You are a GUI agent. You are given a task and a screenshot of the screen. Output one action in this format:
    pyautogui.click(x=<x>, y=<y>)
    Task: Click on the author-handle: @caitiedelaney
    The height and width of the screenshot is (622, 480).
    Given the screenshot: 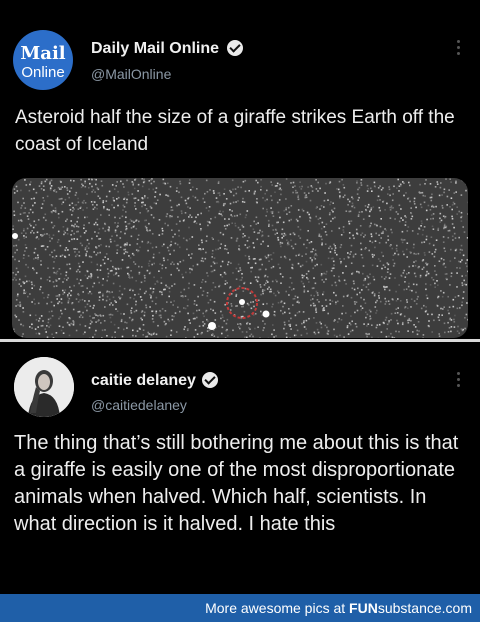 What is the action you would take?
    pyautogui.click(x=139, y=405)
    